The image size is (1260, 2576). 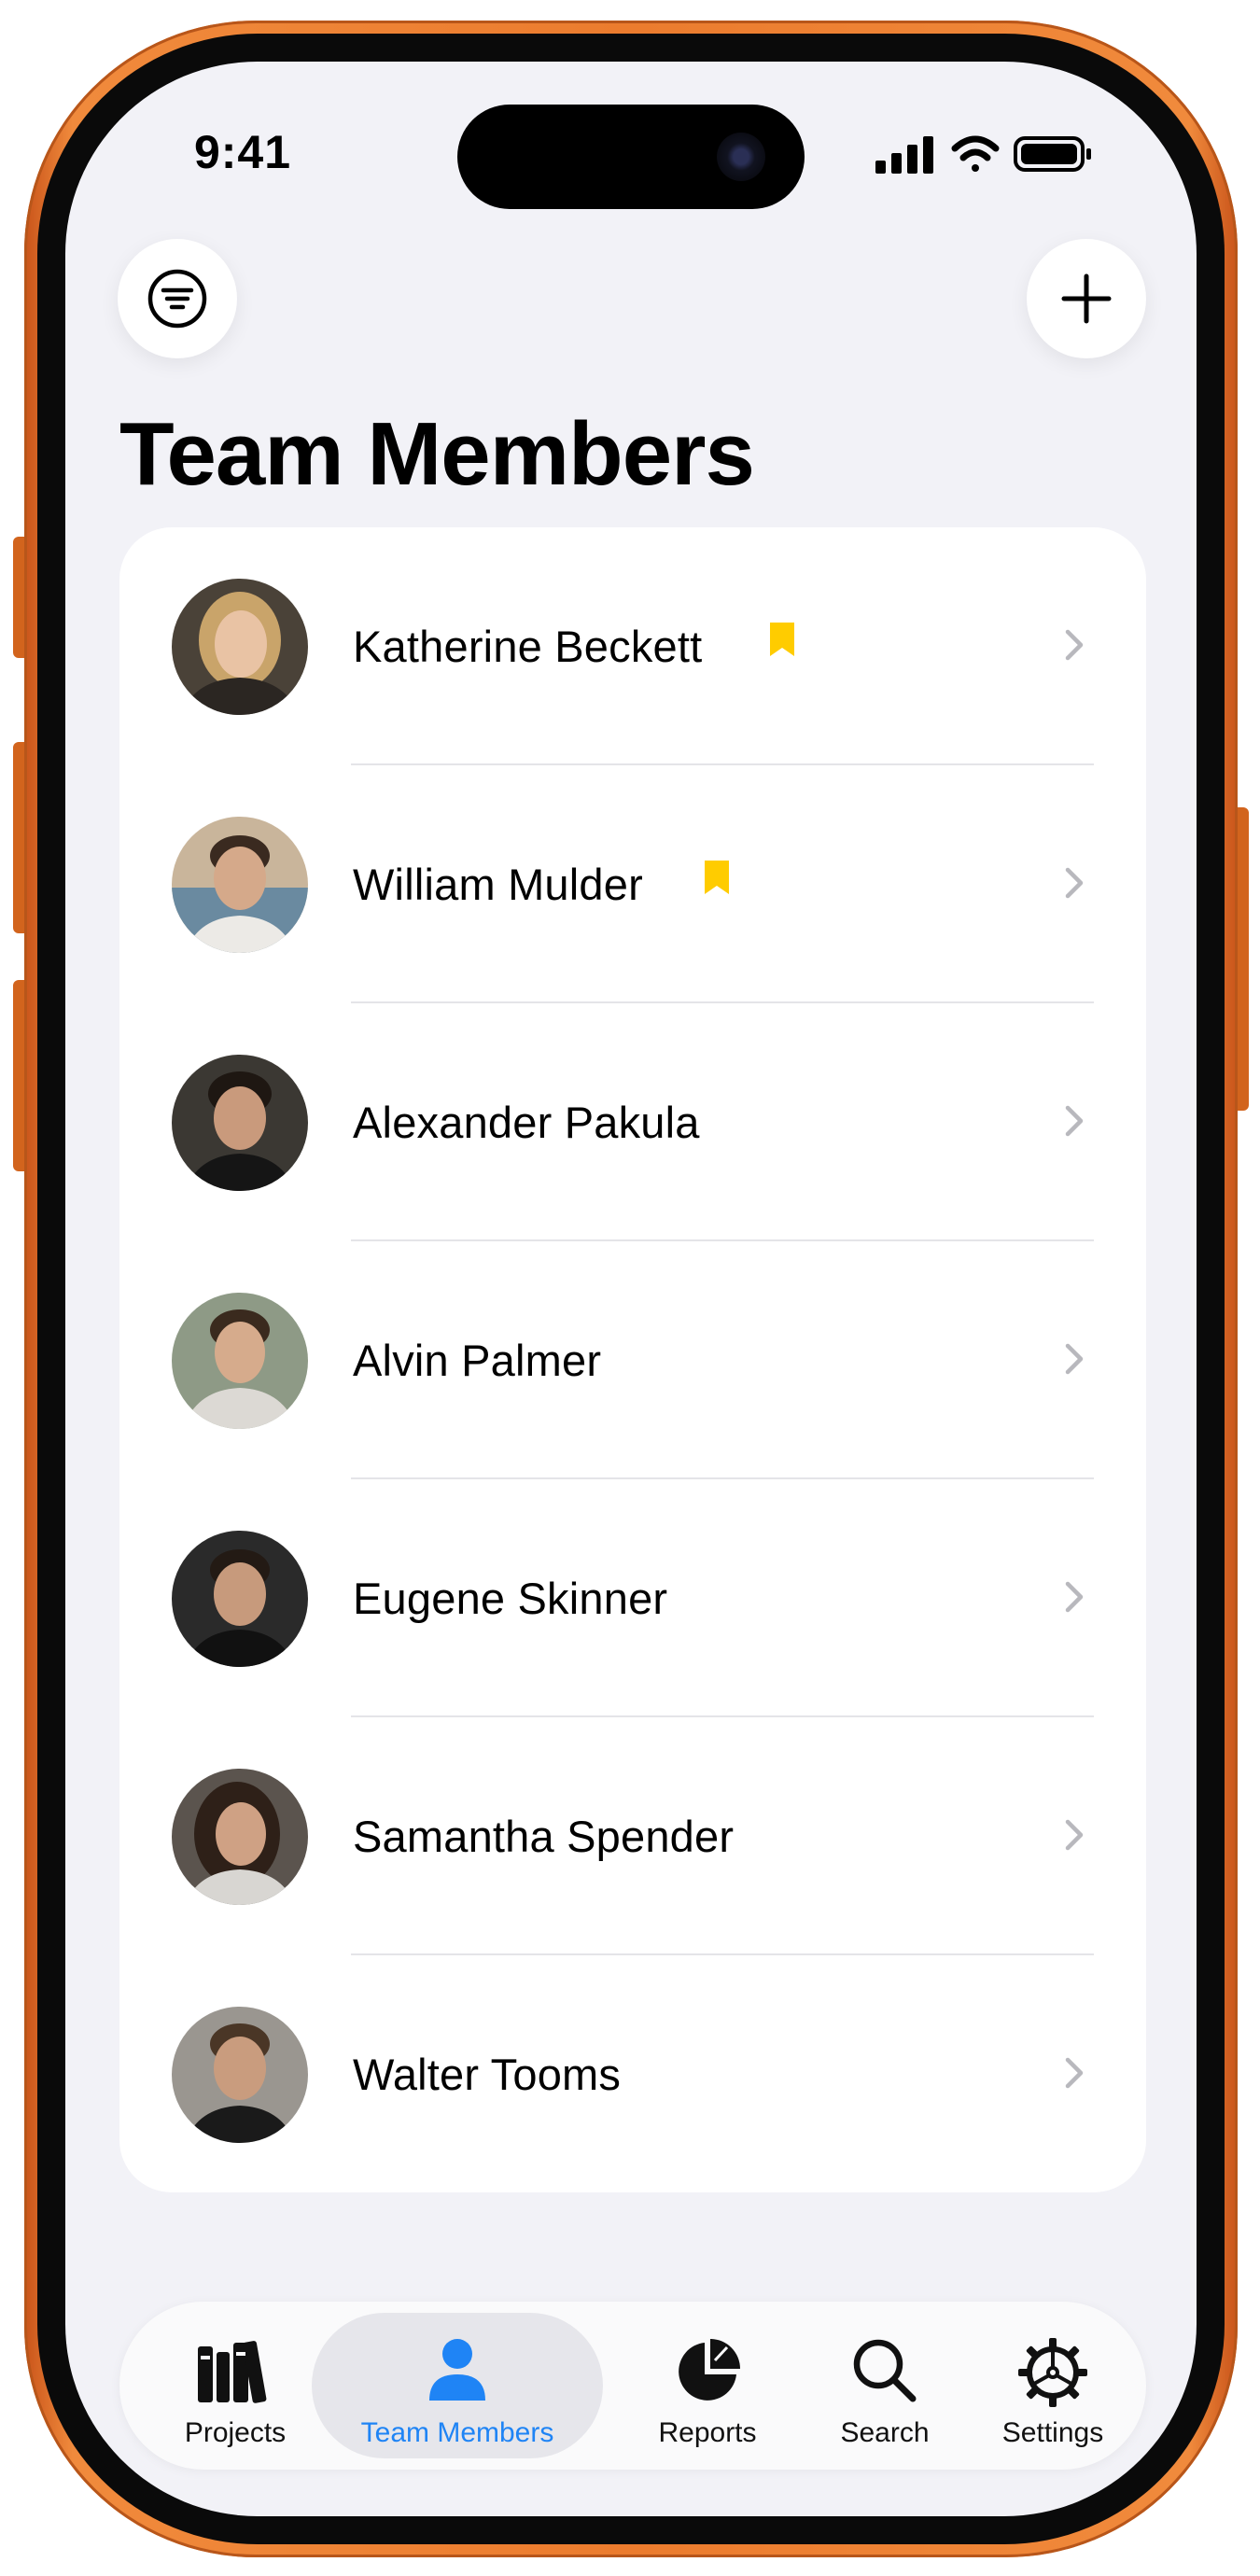 I want to click on page-title: Team Members, so click(x=437, y=454).